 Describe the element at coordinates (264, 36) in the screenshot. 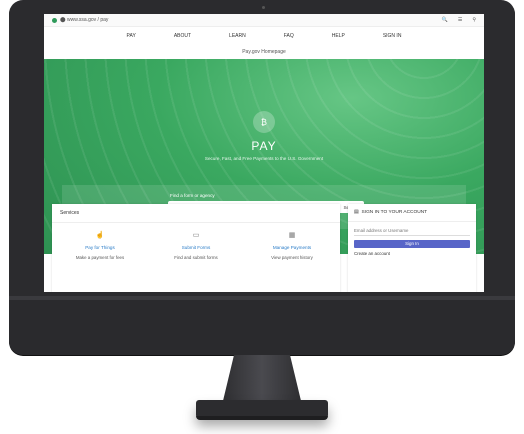

I see `main-nav: PAY ABOUT LEARN FAQ HELP SIGN IN` at that location.